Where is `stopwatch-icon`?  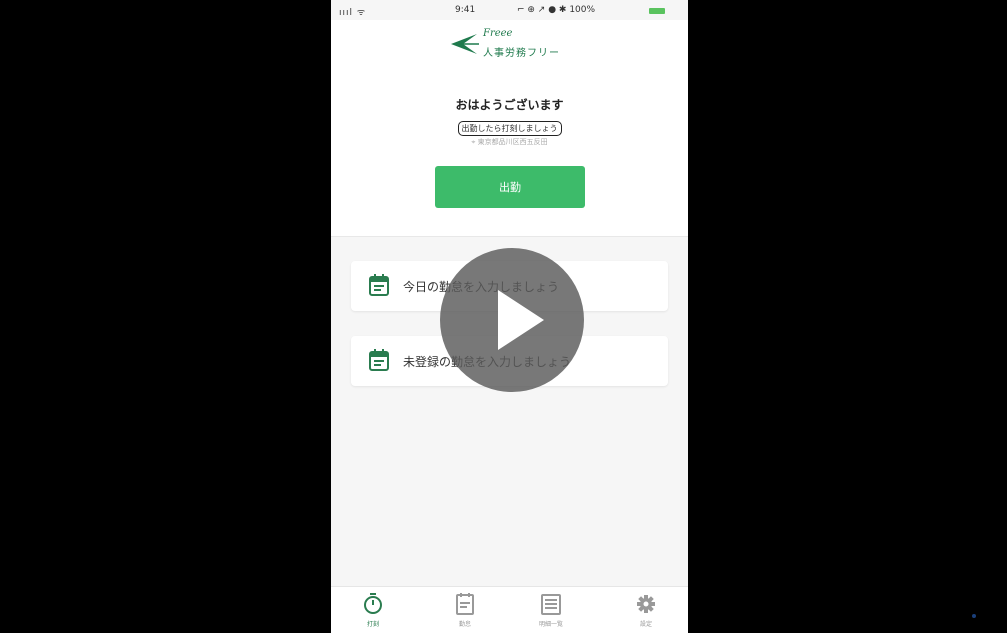
stopwatch-icon is located at coordinates (373, 604).